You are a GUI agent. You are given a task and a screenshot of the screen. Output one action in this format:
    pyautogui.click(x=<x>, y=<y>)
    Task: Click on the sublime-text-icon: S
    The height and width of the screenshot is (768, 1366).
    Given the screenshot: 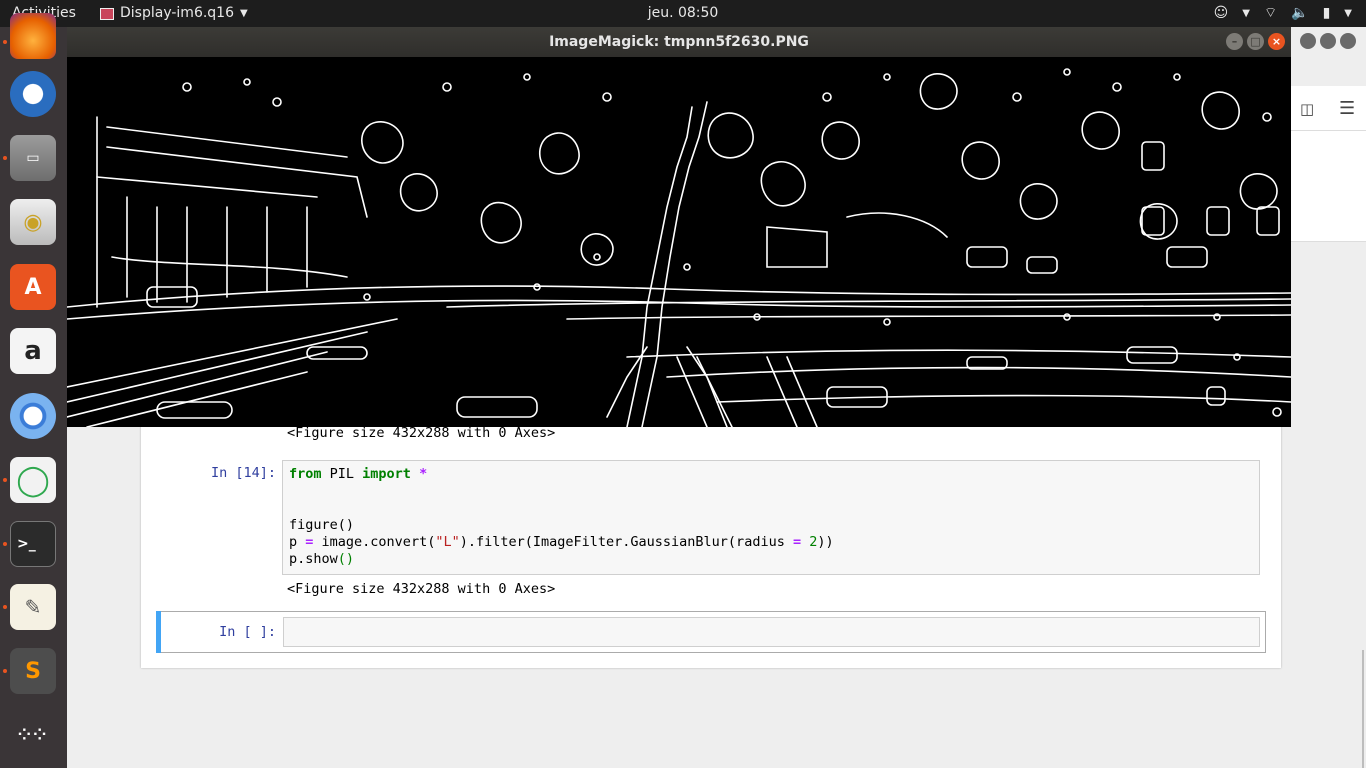 What is the action you would take?
    pyautogui.click(x=33, y=671)
    